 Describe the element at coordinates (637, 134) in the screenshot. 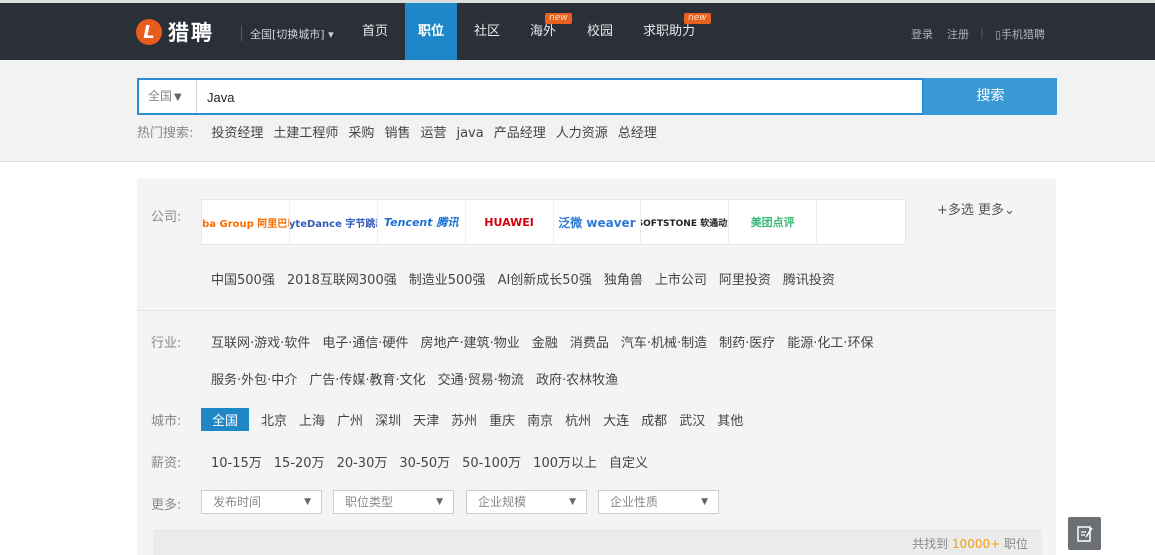

I see `hot-search-item: 总经理` at that location.